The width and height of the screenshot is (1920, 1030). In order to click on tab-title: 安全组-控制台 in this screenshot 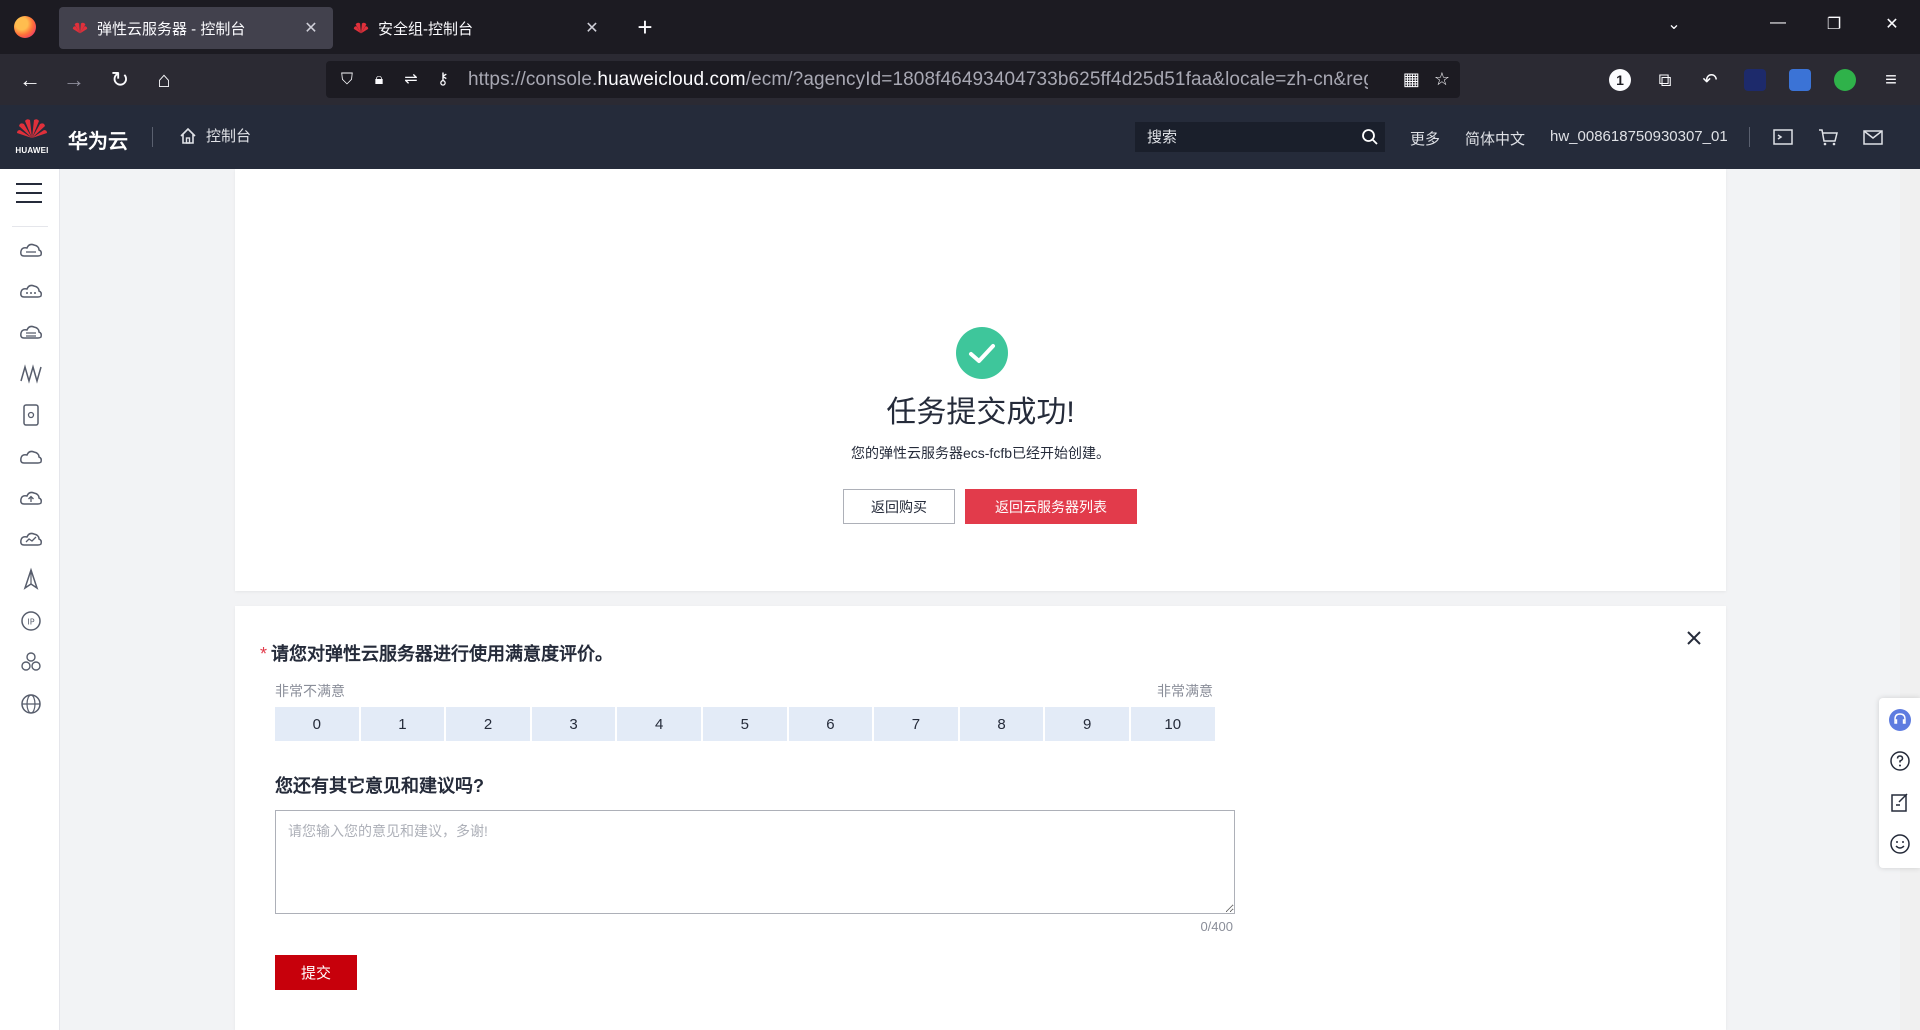, I will do `click(425, 29)`.